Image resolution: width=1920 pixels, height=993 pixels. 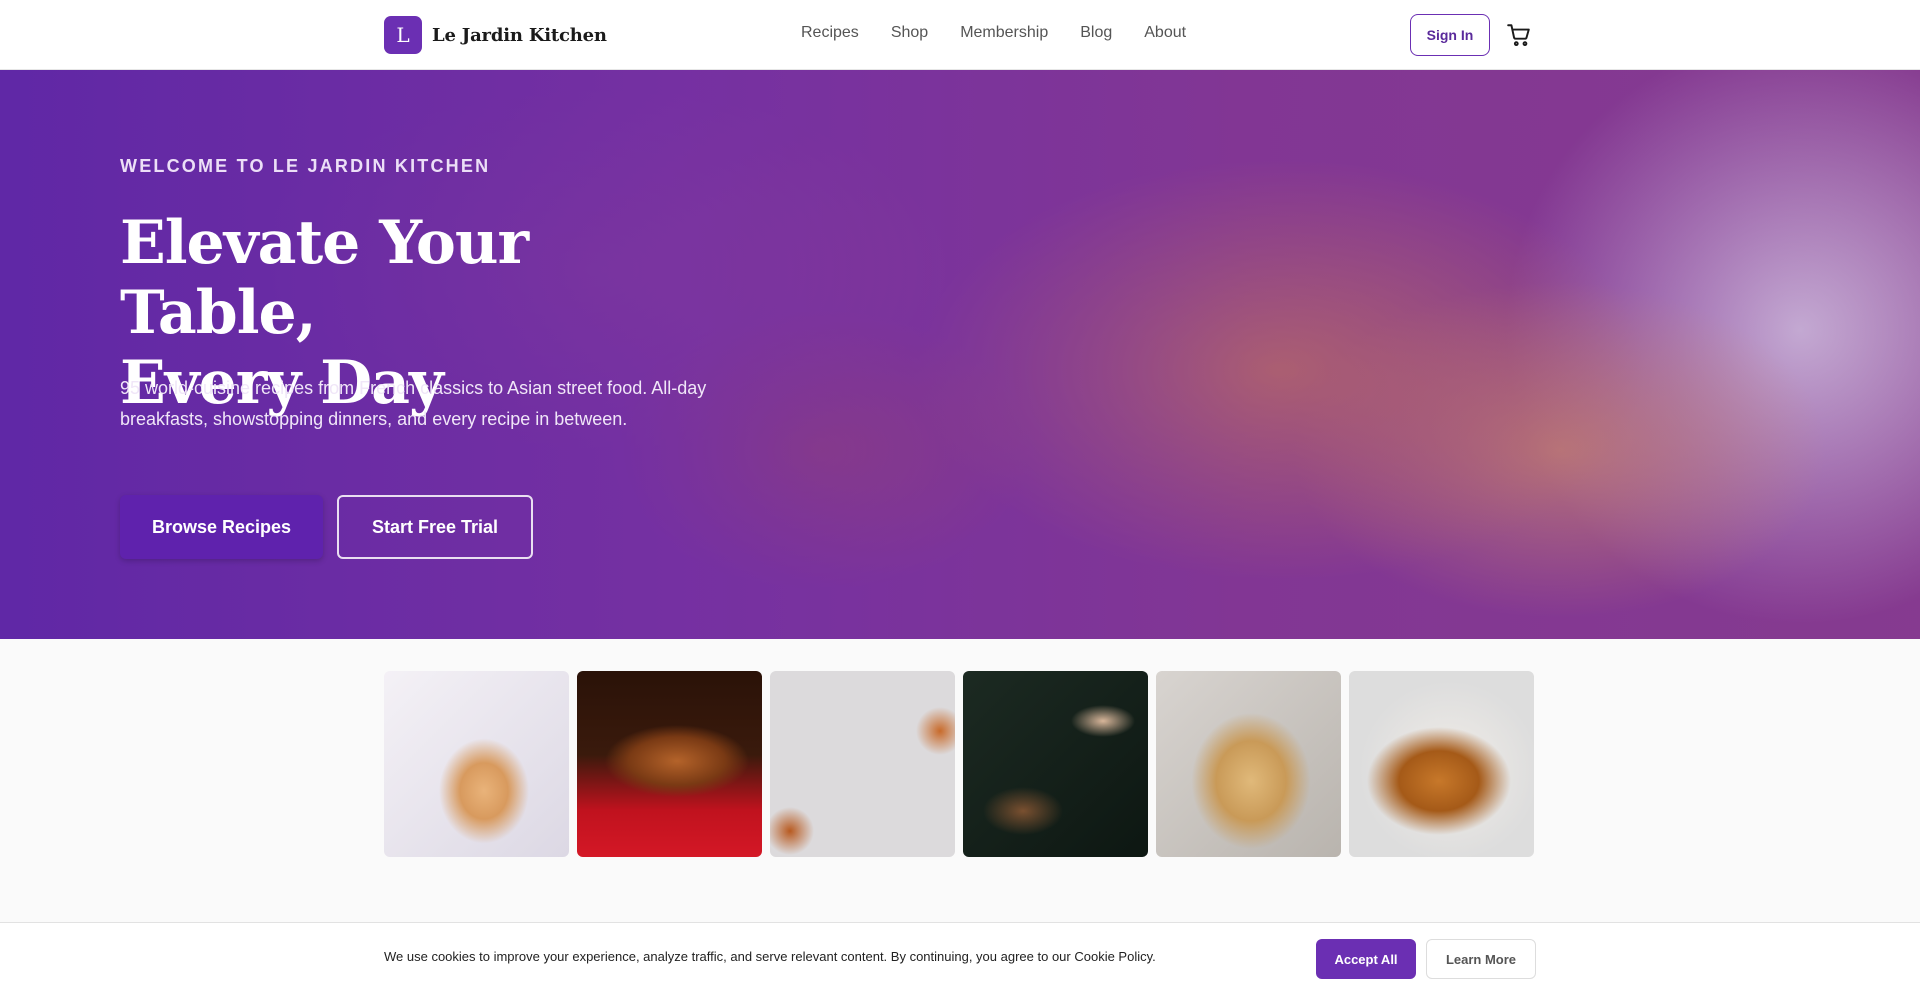 What do you see at coordinates (1248, 764) in the screenshot?
I see `gallery-tile-spaghetti` at bounding box center [1248, 764].